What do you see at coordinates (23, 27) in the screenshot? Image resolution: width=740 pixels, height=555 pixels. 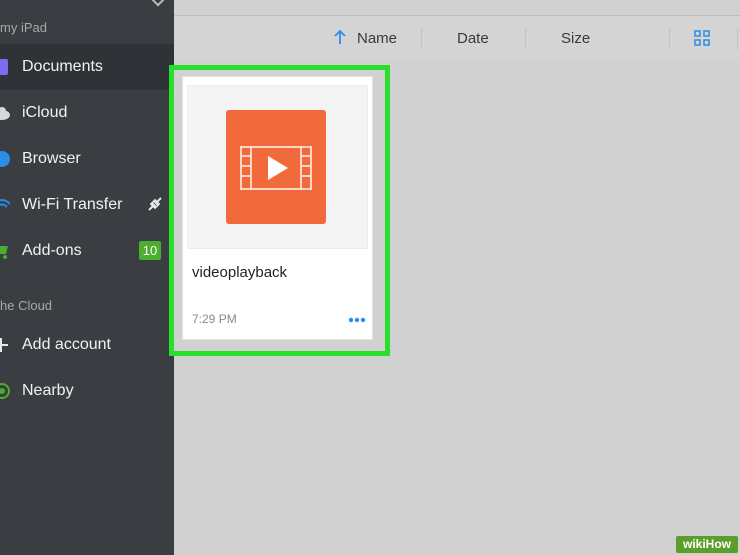 I see `section-header-device: my iPad` at bounding box center [23, 27].